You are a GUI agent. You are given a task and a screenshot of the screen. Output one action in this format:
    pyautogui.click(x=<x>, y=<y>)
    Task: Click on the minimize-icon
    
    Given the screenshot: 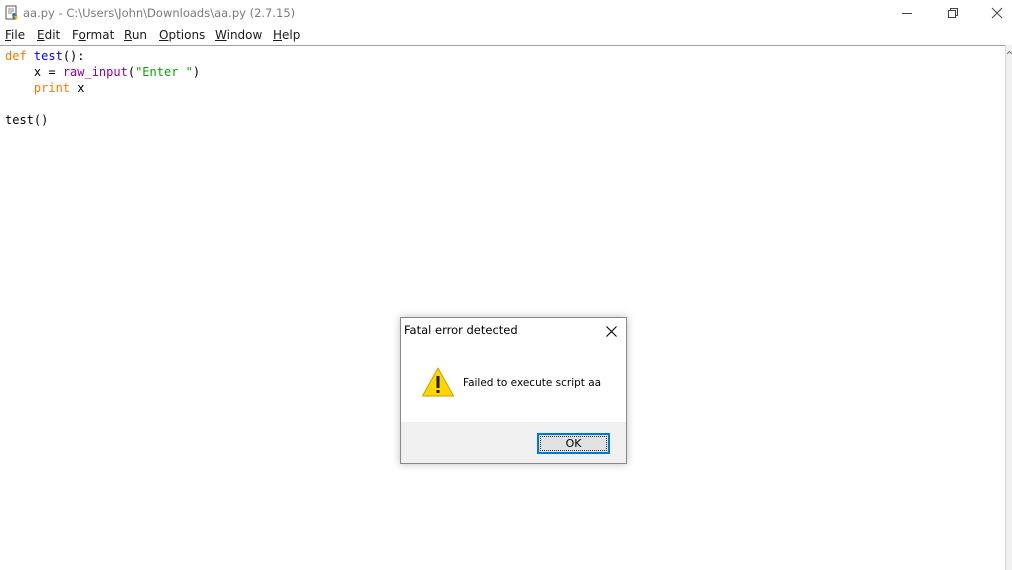 What is the action you would take?
    pyautogui.click(x=907, y=13)
    